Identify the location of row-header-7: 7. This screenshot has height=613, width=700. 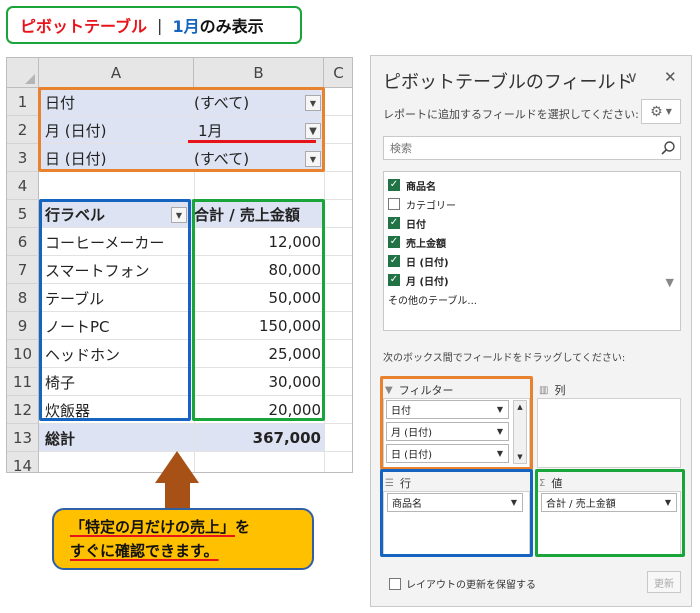
(23, 270).